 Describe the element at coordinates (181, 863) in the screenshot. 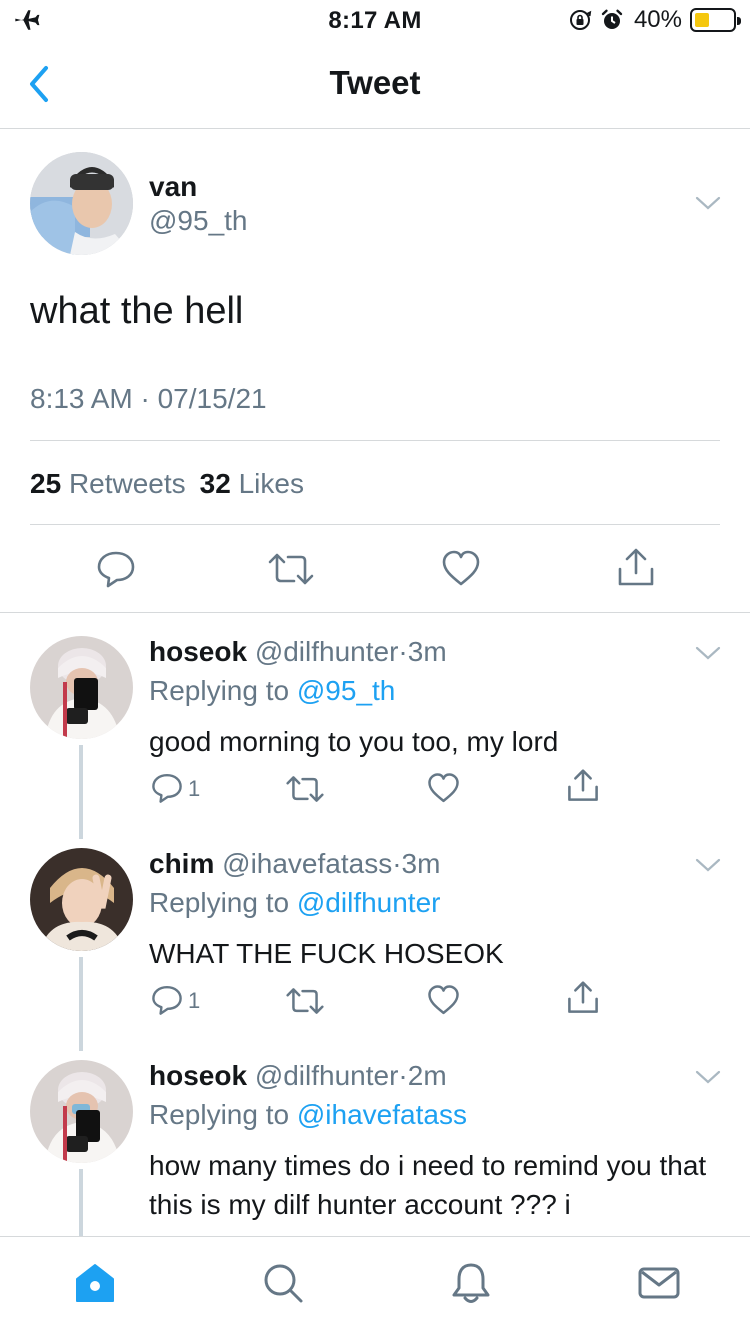

I see `reply-author-name: chim` at that location.